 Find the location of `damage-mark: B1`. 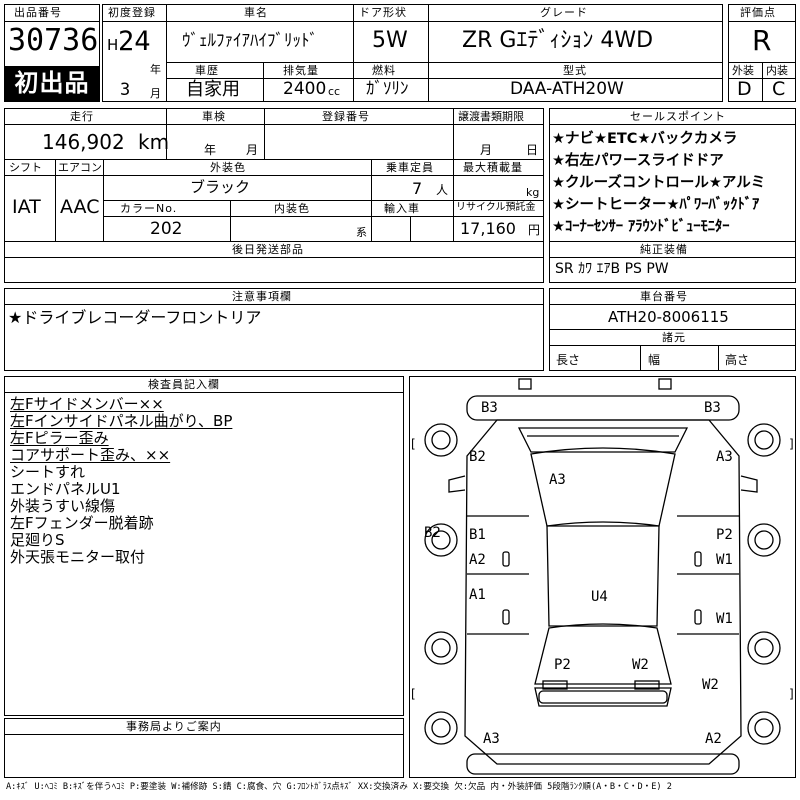

damage-mark: B1 is located at coordinates (477, 535).